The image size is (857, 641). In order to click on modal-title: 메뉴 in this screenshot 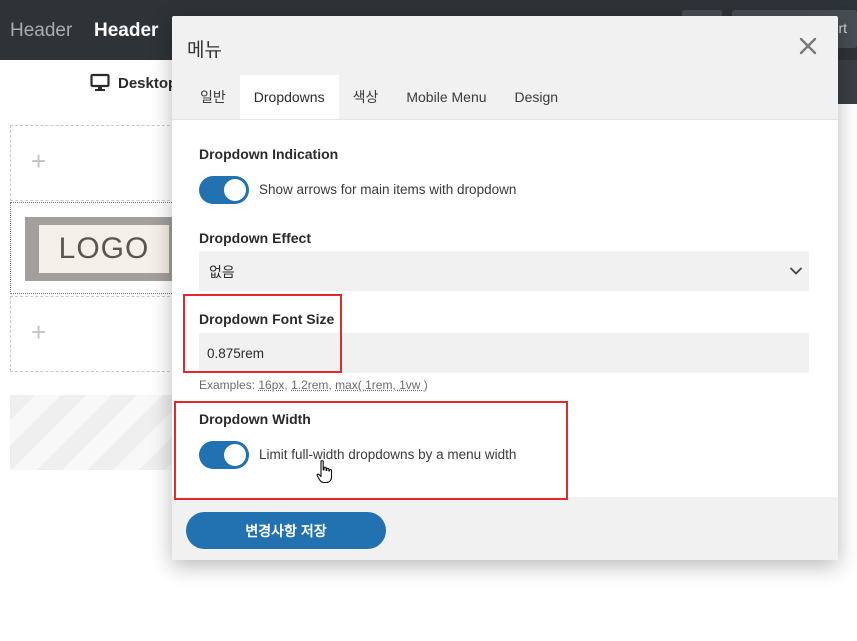, I will do `click(204, 50)`.